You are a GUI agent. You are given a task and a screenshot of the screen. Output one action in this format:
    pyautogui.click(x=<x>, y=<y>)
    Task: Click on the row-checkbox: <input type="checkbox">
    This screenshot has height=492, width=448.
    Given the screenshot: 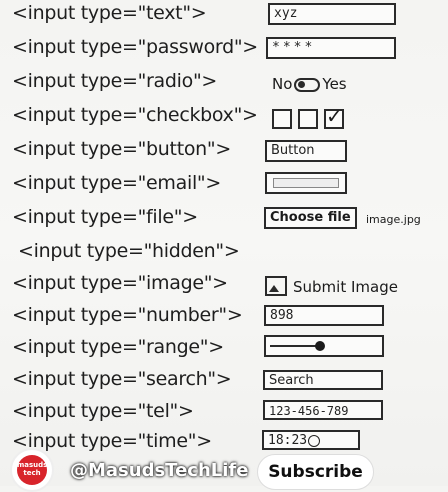 What is the action you would take?
    pyautogui.click(x=224, y=118)
    